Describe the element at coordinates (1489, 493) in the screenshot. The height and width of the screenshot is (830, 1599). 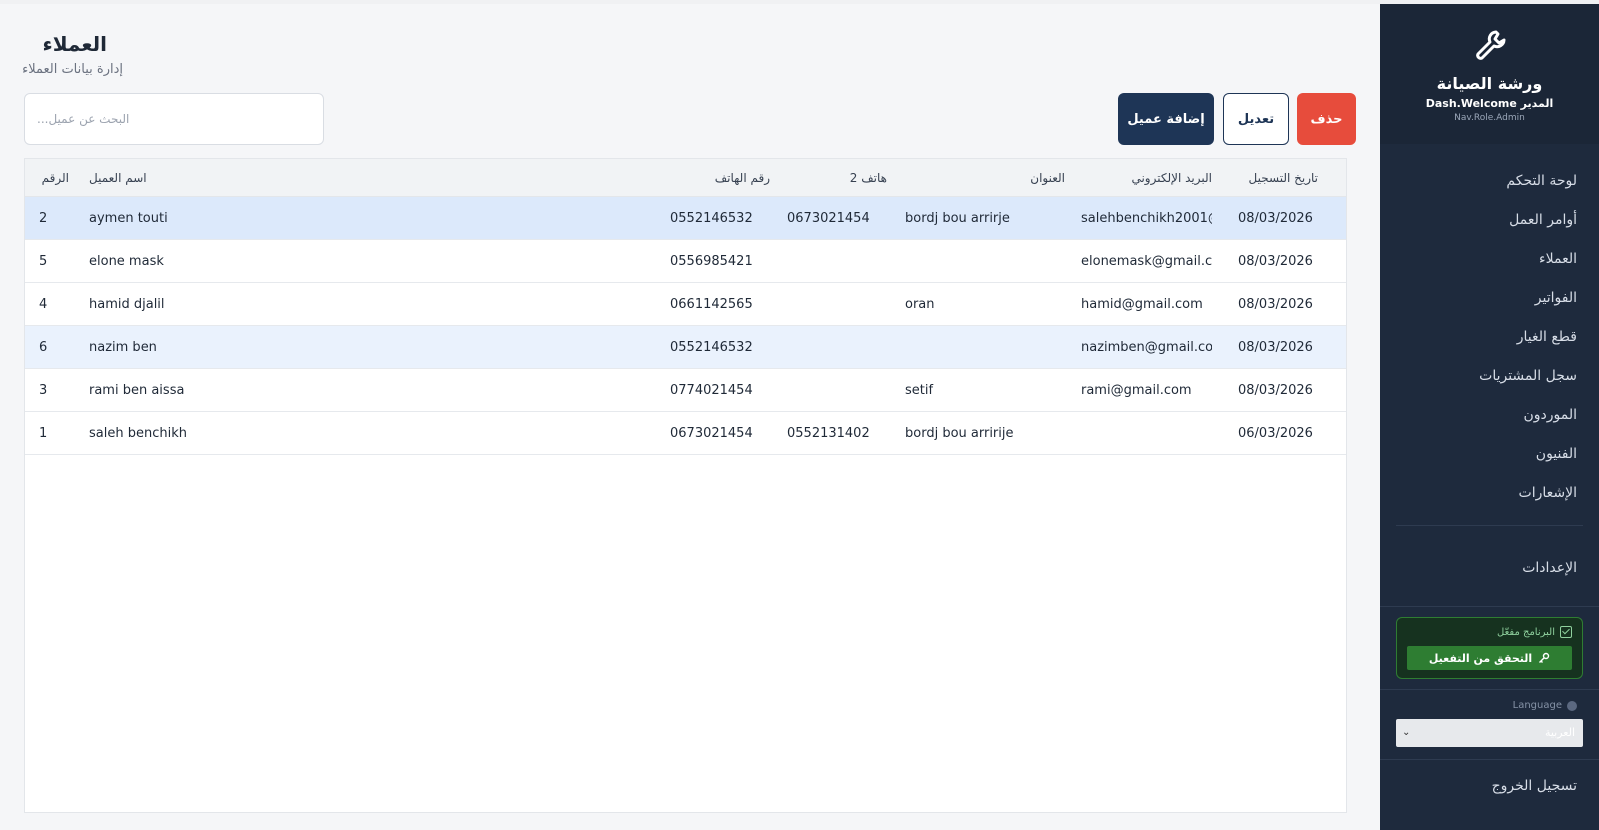
I see `sidebar-item-notifications: الإشعارات` at that location.